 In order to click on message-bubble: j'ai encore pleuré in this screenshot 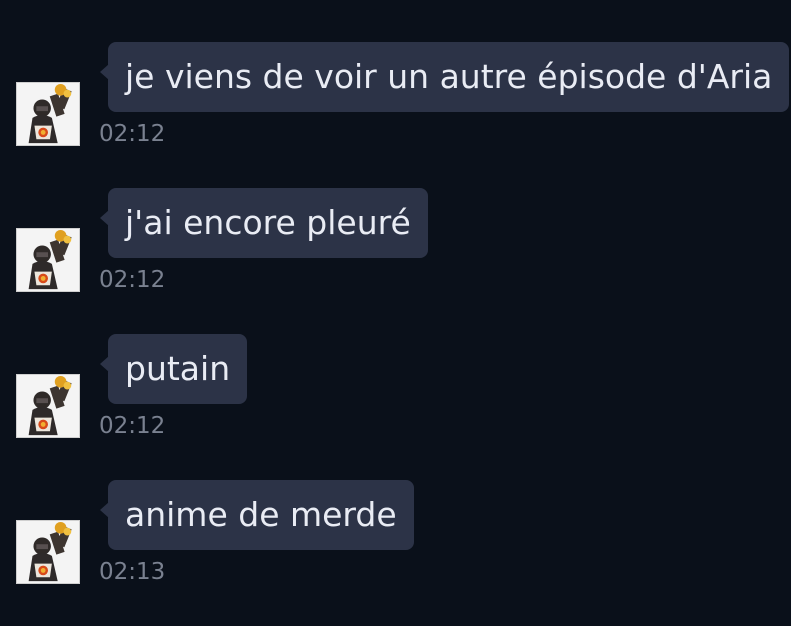, I will do `click(264, 223)`.